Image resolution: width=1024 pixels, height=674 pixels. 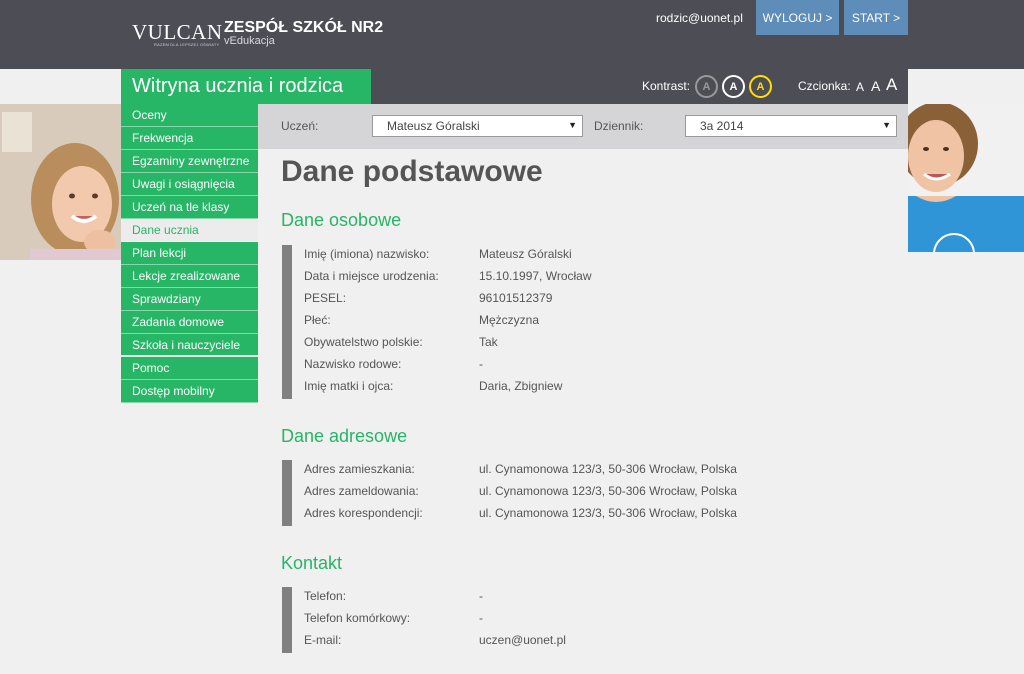 I want to click on section-title-address: Dane adresowe, so click(x=344, y=436).